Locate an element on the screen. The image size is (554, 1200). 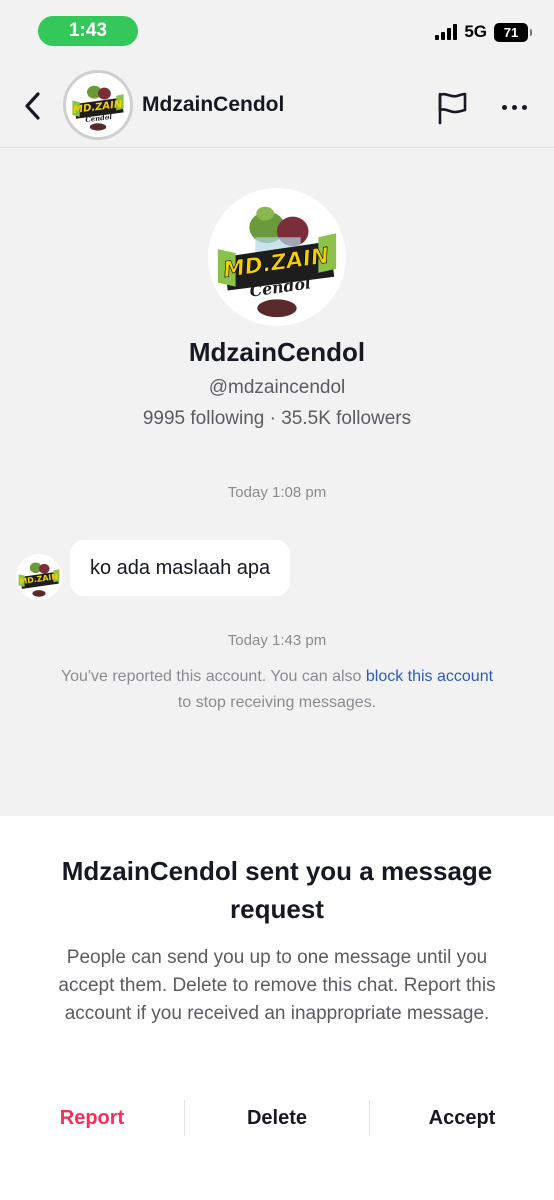
network-type: 5G is located at coordinates (475, 31).